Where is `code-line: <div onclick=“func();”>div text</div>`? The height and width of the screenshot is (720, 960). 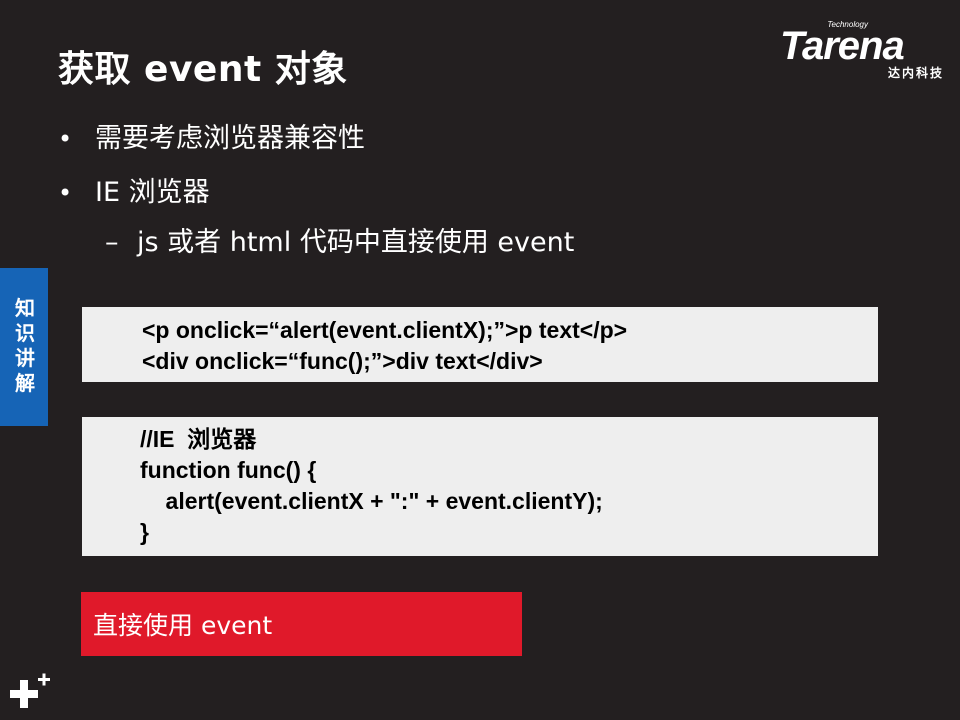
code-line: <div onclick=“func();”>div text</div> is located at coordinates (342, 361).